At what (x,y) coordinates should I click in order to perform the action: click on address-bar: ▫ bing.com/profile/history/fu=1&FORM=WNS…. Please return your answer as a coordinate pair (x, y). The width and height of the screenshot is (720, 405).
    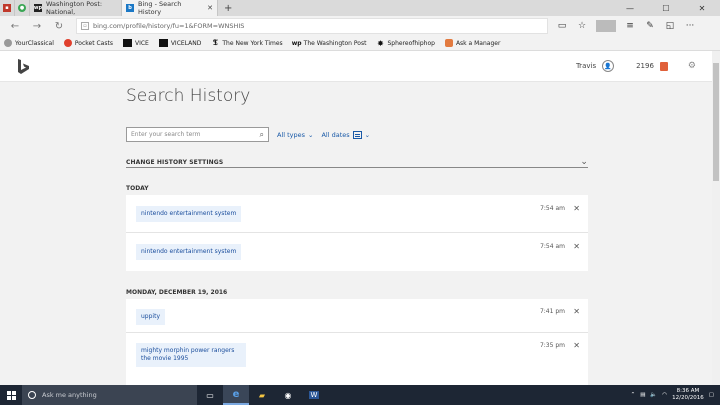
    Looking at the image, I should click on (312, 26).